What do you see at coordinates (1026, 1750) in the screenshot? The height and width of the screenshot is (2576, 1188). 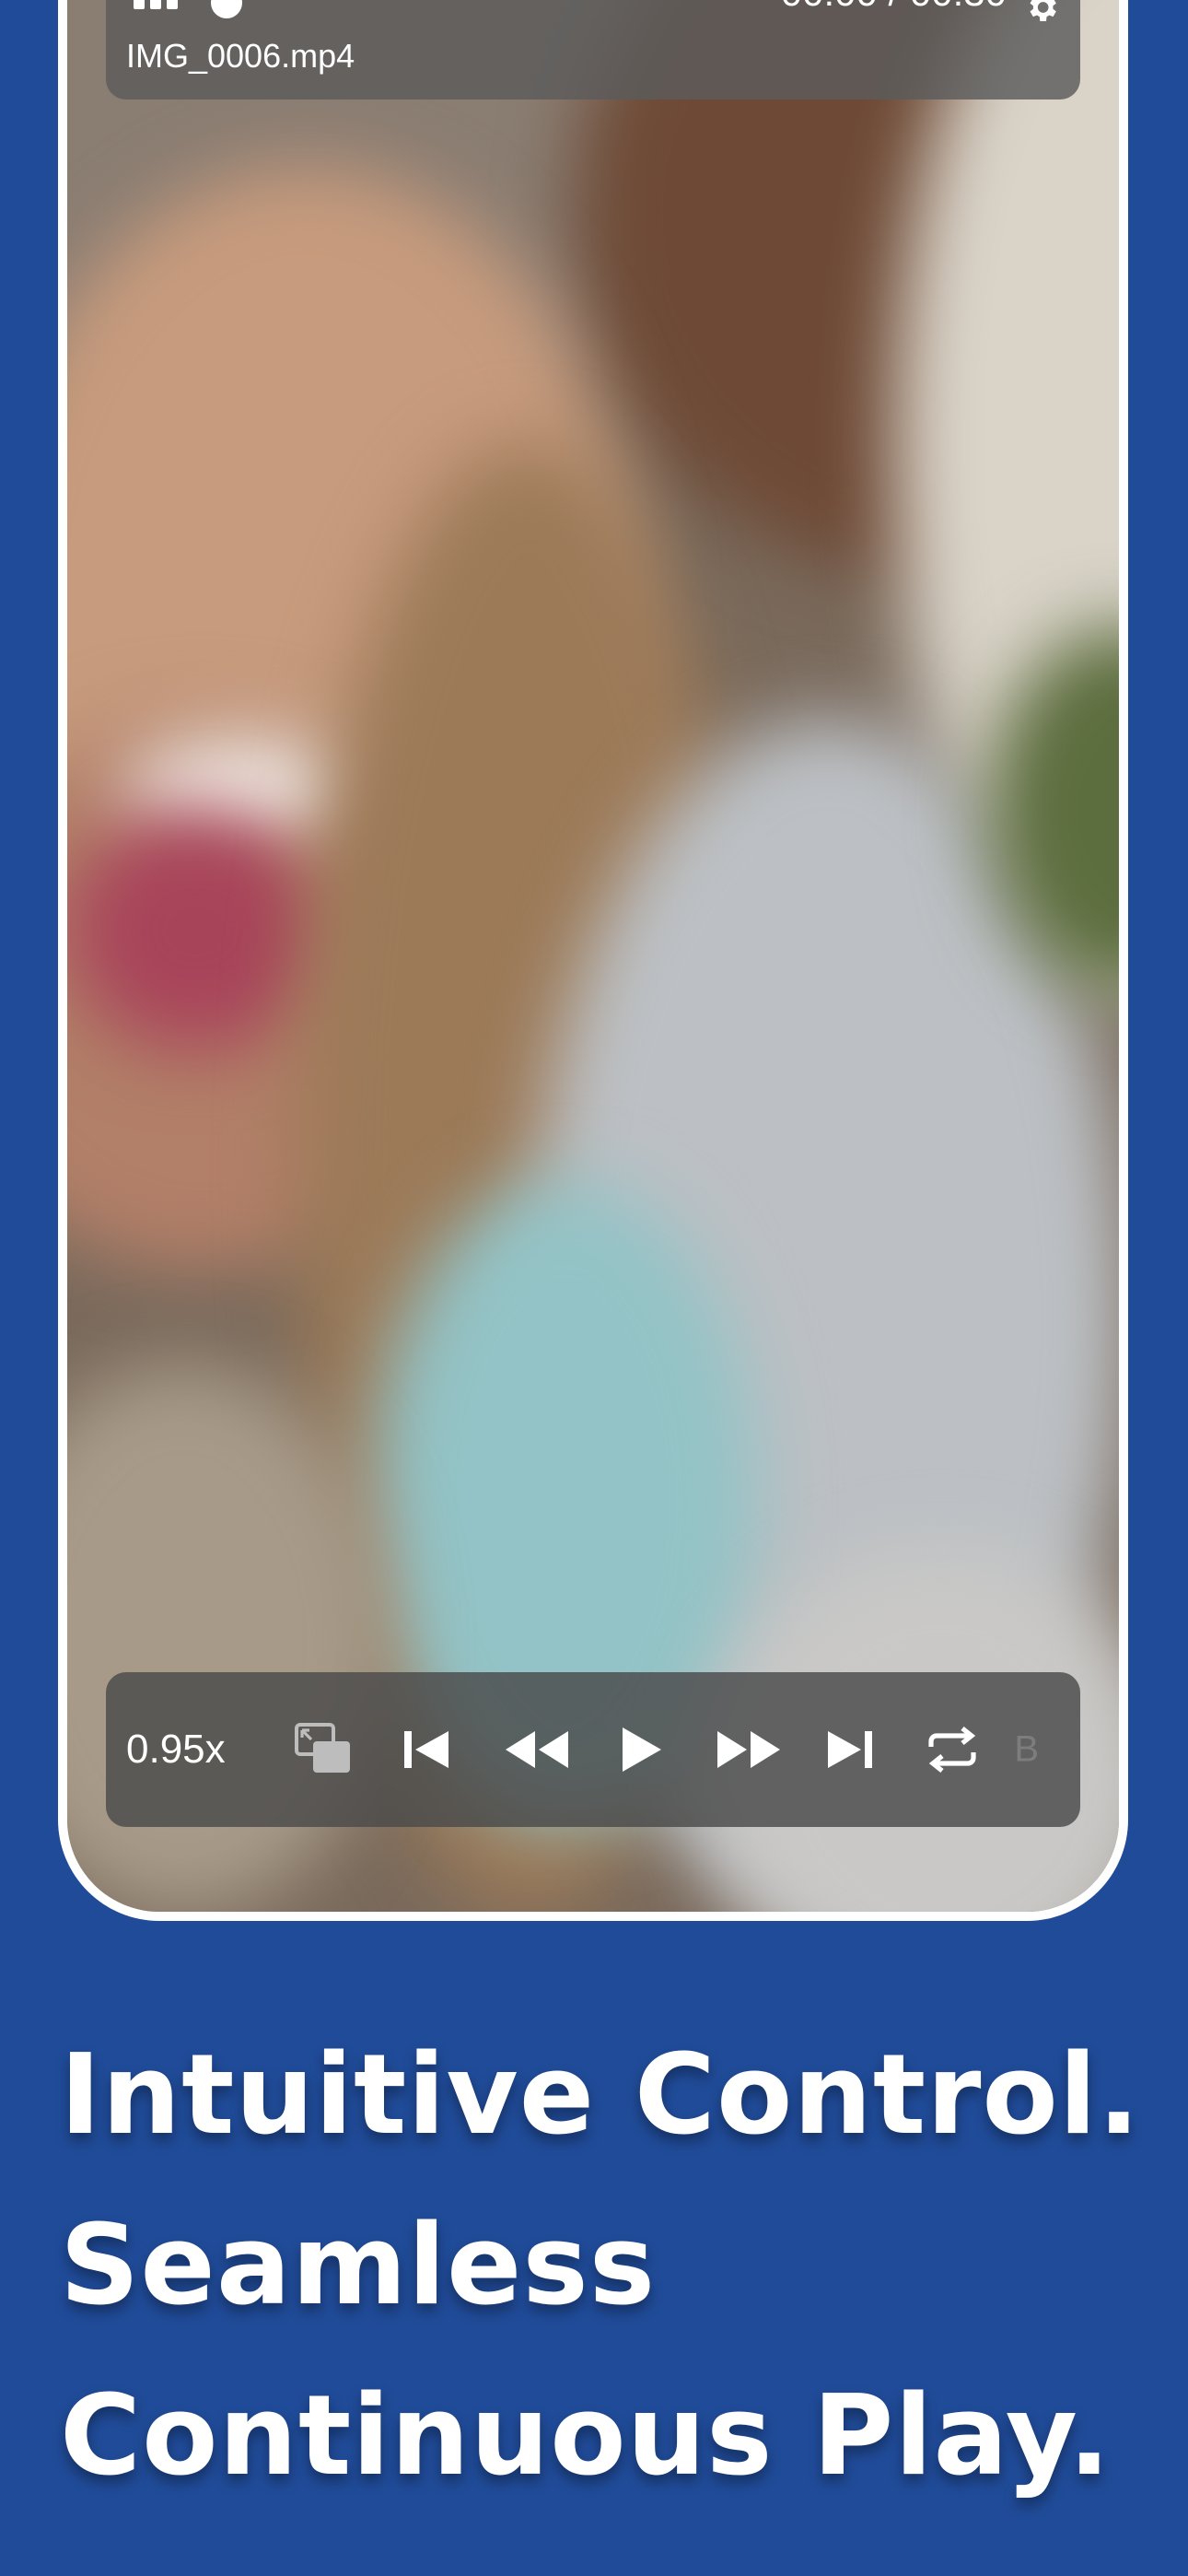 I see `faded-control: B` at bounding box center [1026, 1750].